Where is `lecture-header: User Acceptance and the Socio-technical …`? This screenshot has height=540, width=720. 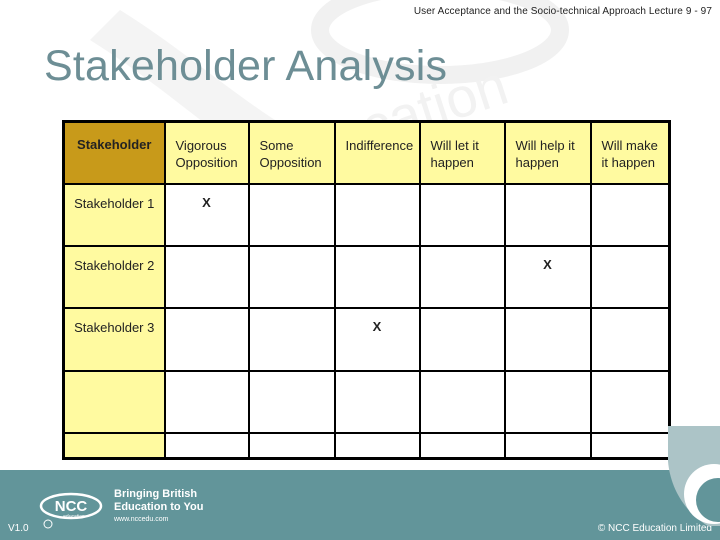 lecture-header: User Acceptance and the Socio-technical … is located at coordinates (562, 11).